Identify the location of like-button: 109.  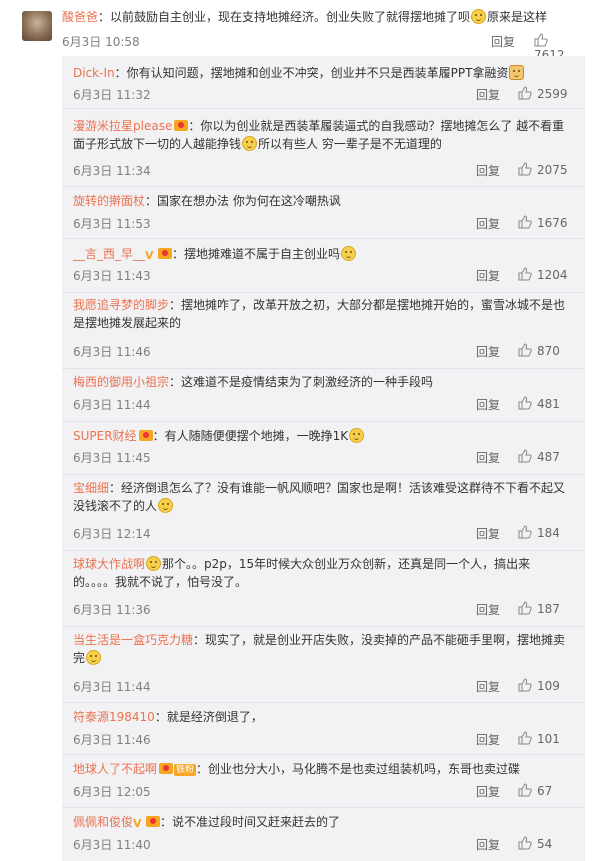
(539, 685).